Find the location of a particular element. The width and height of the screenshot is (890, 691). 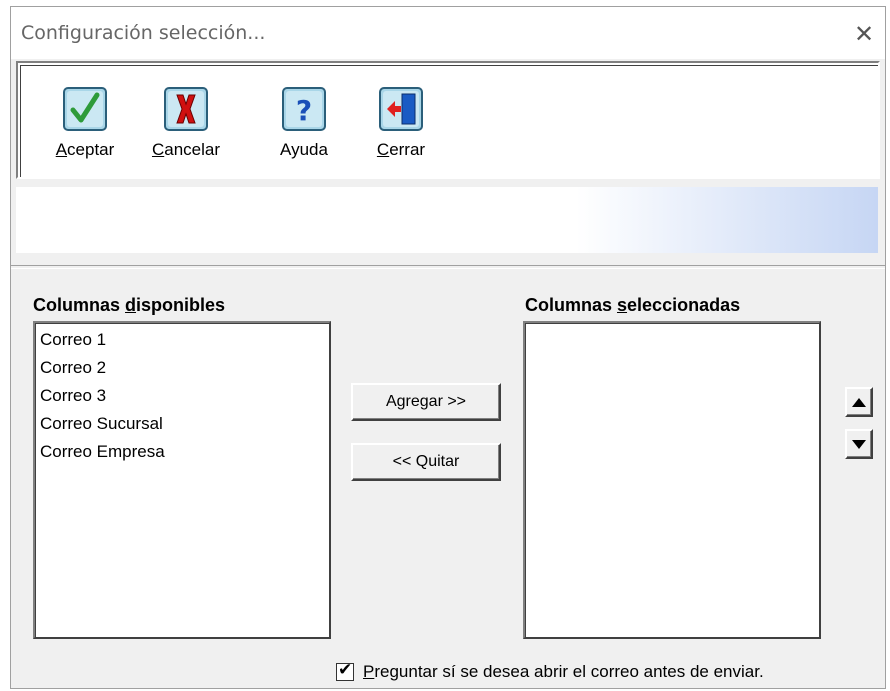

checkmark-icon is located at coordinates (85, 109).